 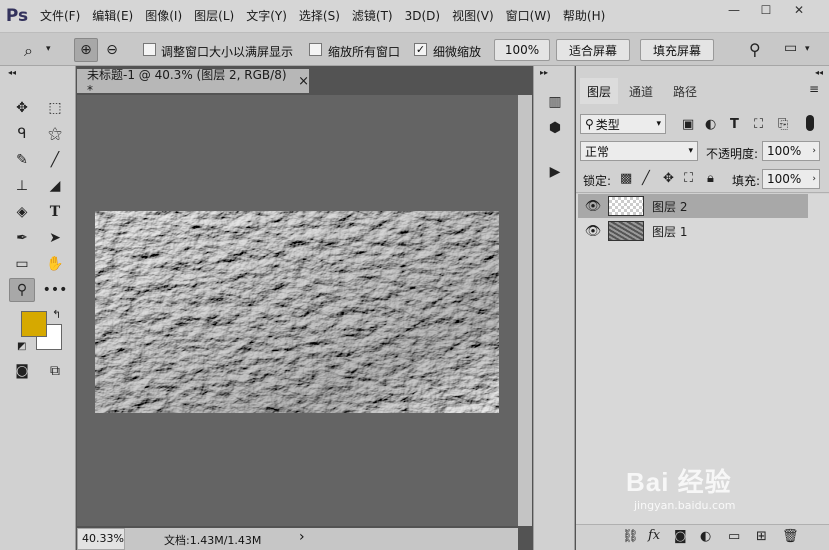 I want to click on 3d-panel-icon: ⬢, so click(x=555, y=128).